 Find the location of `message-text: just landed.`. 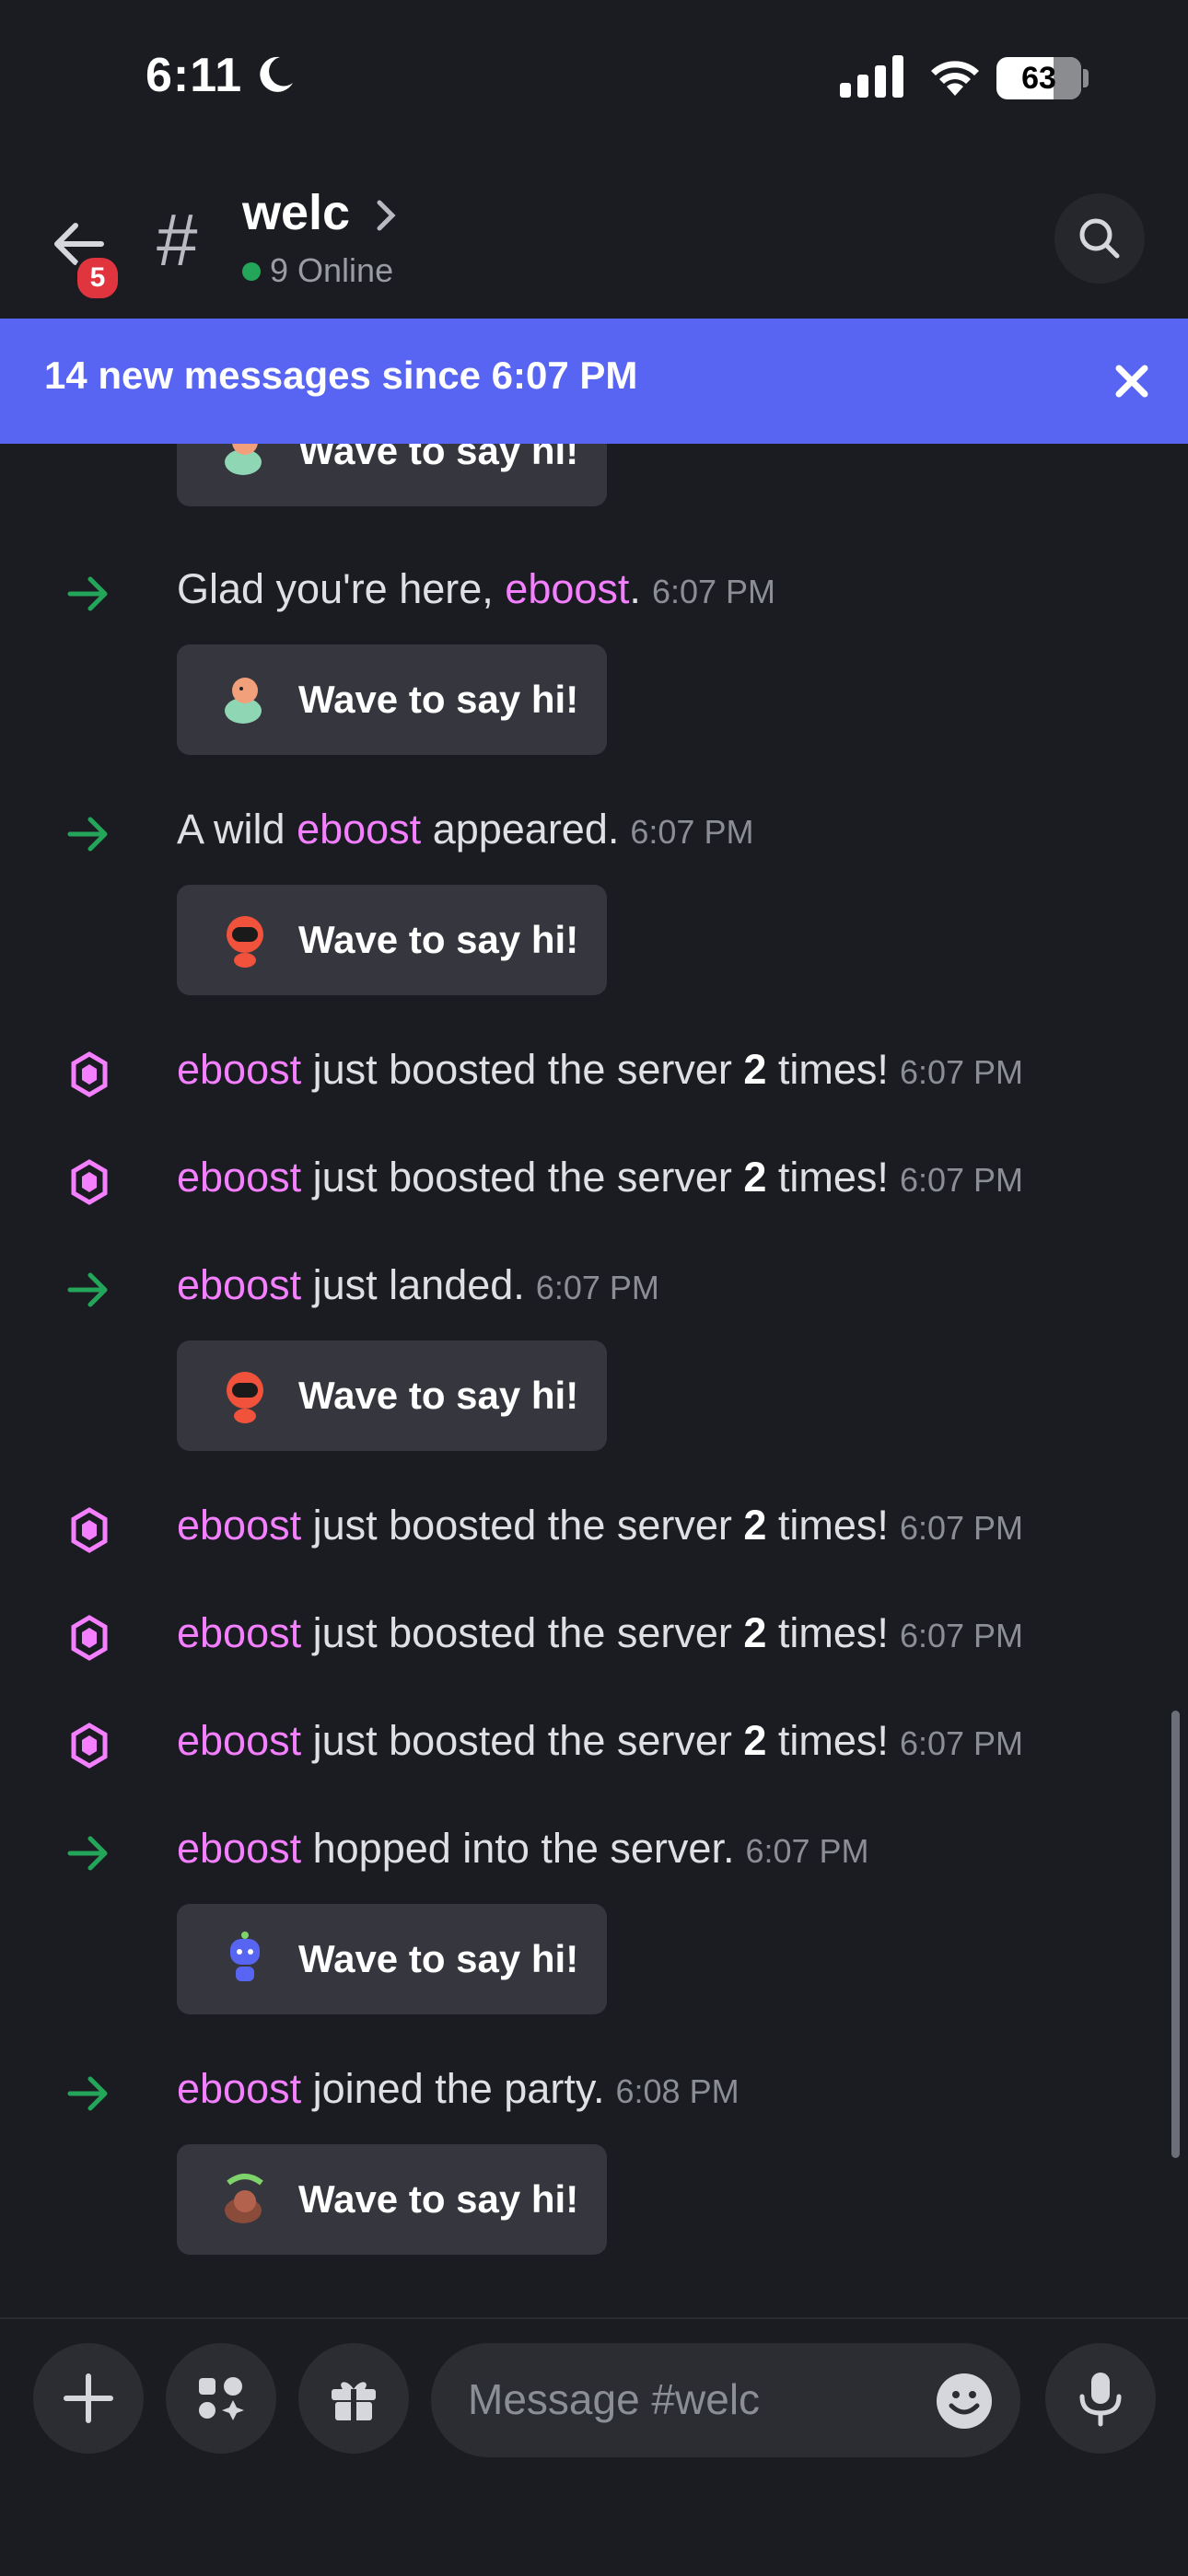

message-text: just landed. is located at coordinates (413, 1284).